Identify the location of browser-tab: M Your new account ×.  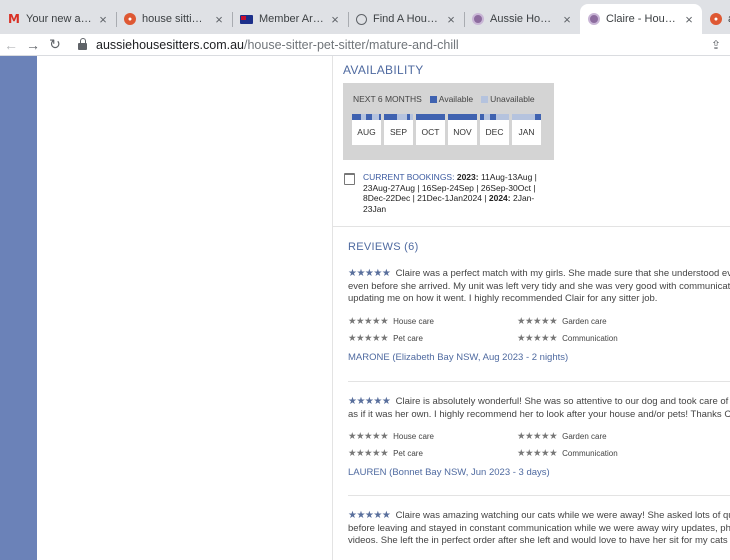
(58, 19).